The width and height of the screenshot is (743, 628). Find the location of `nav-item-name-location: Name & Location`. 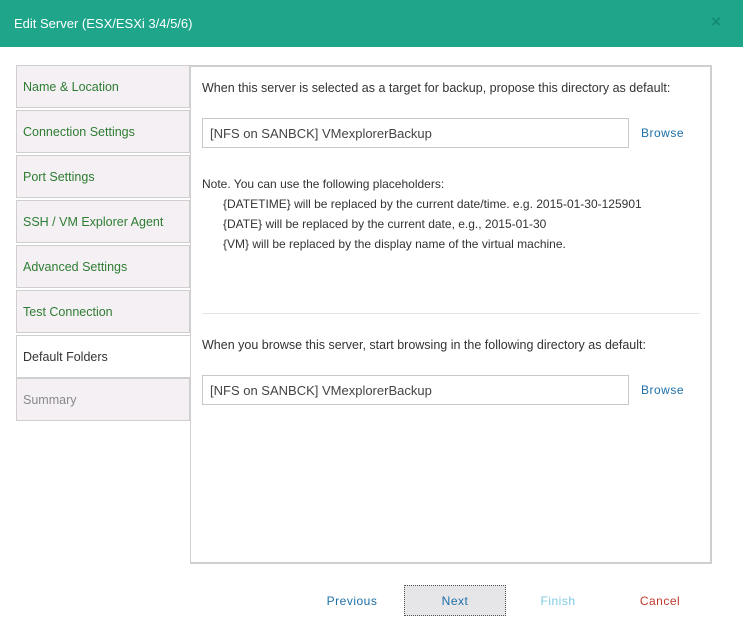

nav-item-name-location: Name & Location is located at coordinates (103, 86).